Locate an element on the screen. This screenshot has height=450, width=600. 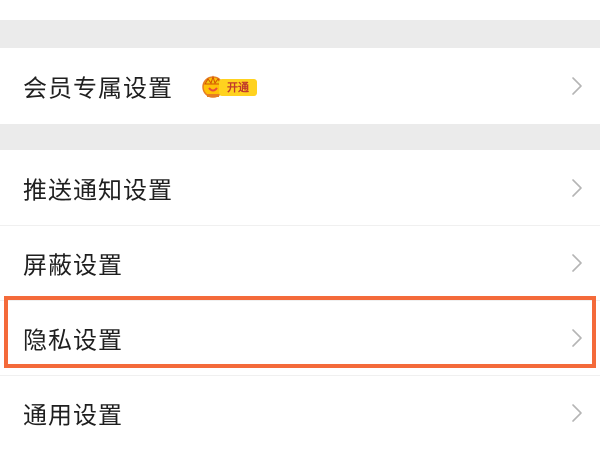
vip-open-label: 开通 is located at coordinates (238, 87).